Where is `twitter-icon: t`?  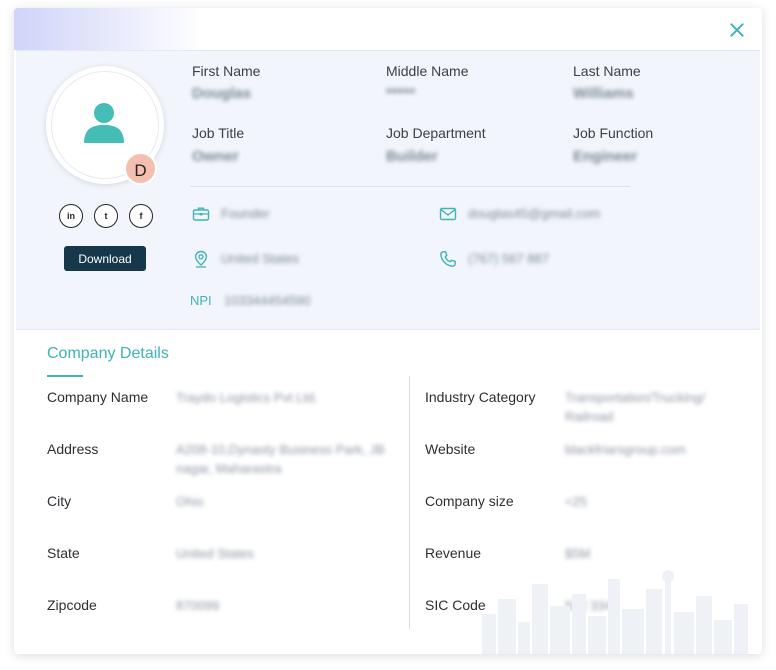
twitter-icon: t is located at coordinates (106, 216).